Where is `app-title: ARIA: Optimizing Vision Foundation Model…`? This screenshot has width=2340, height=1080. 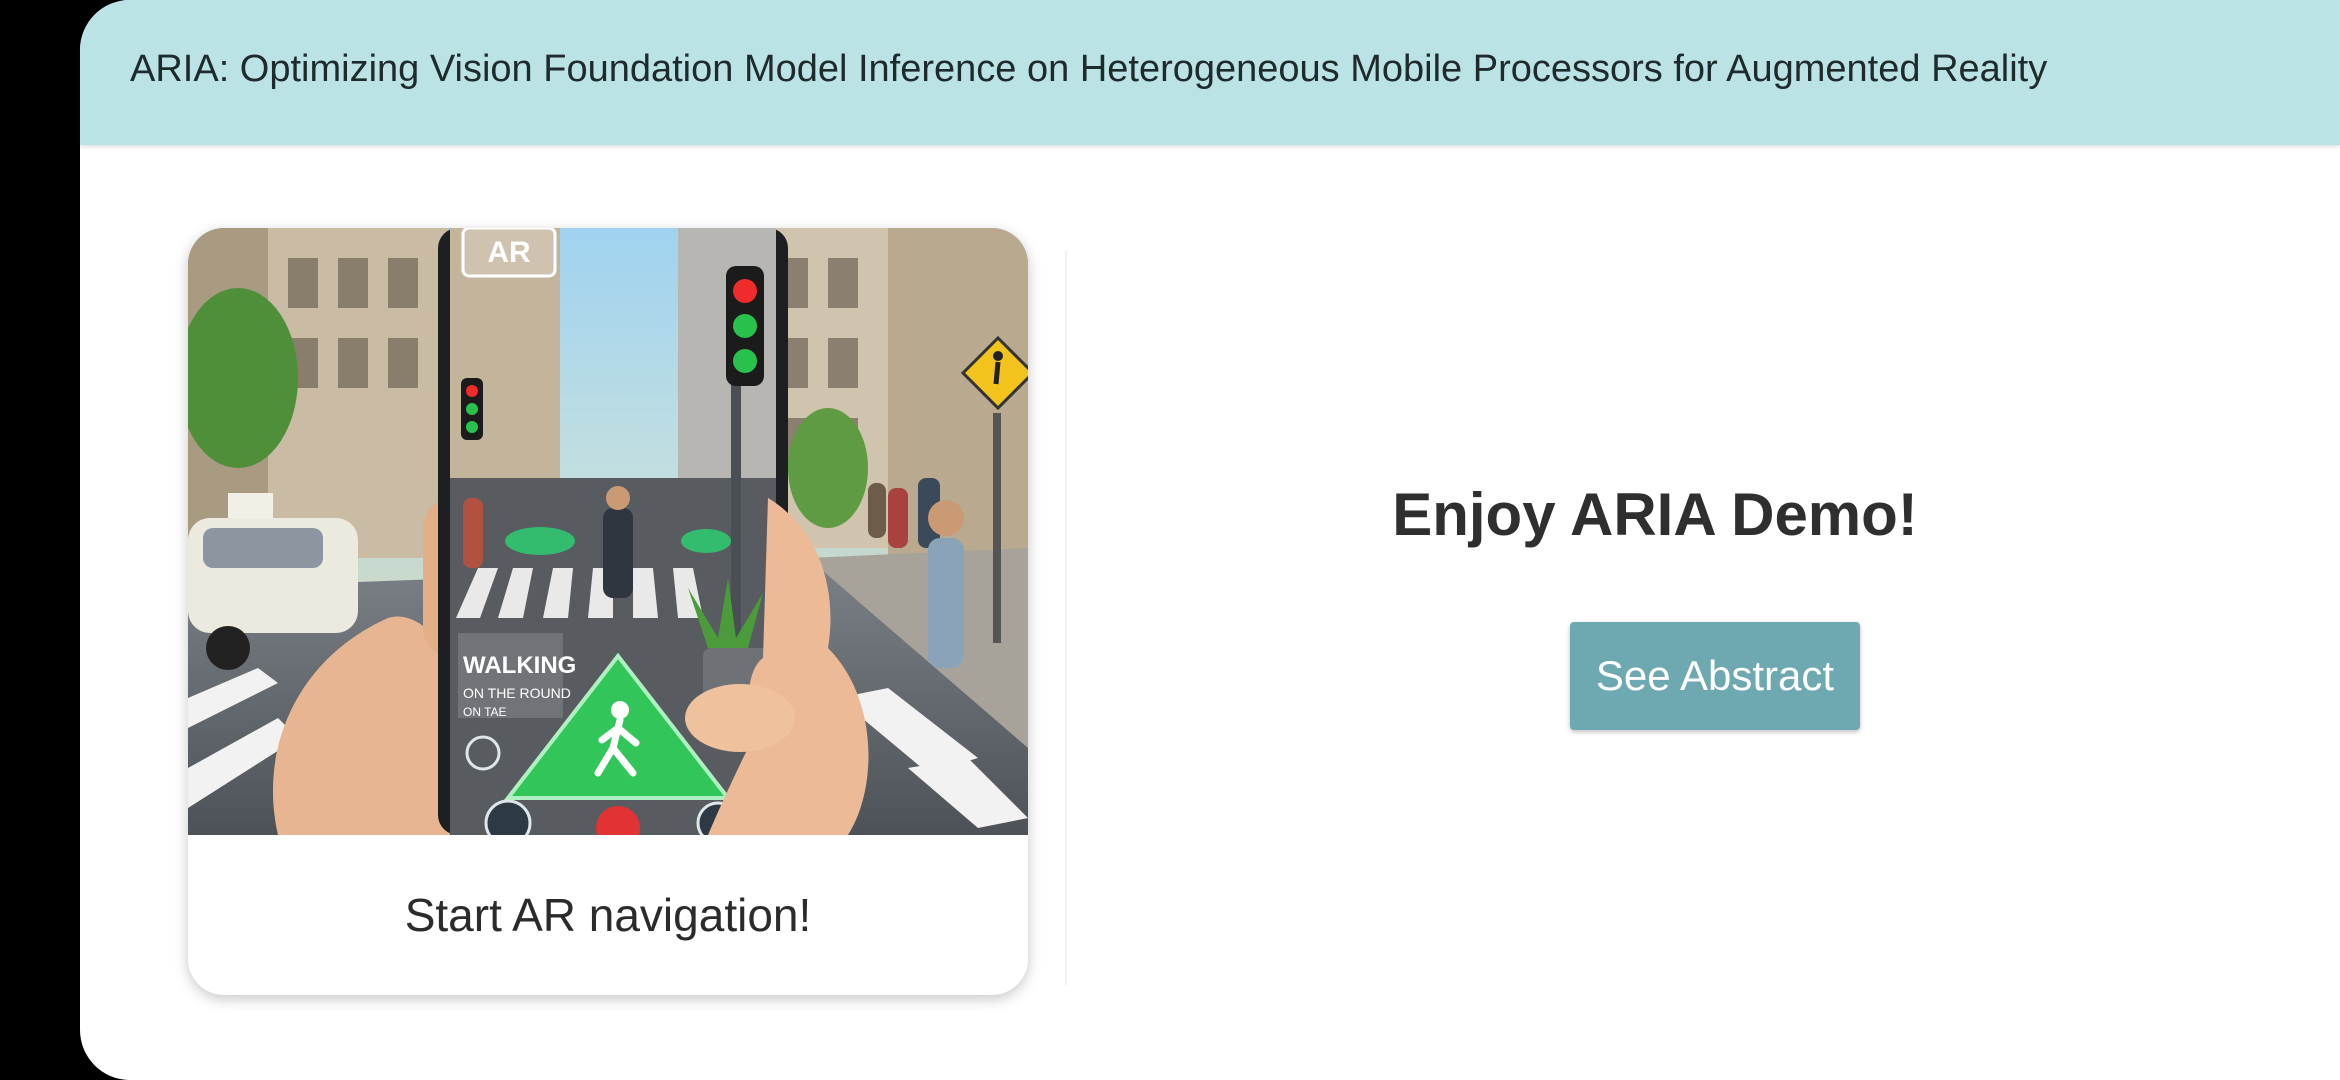 app-title: ARIA: Optimizing Vision Foundation Model… is located at coordinates (1089, 69).